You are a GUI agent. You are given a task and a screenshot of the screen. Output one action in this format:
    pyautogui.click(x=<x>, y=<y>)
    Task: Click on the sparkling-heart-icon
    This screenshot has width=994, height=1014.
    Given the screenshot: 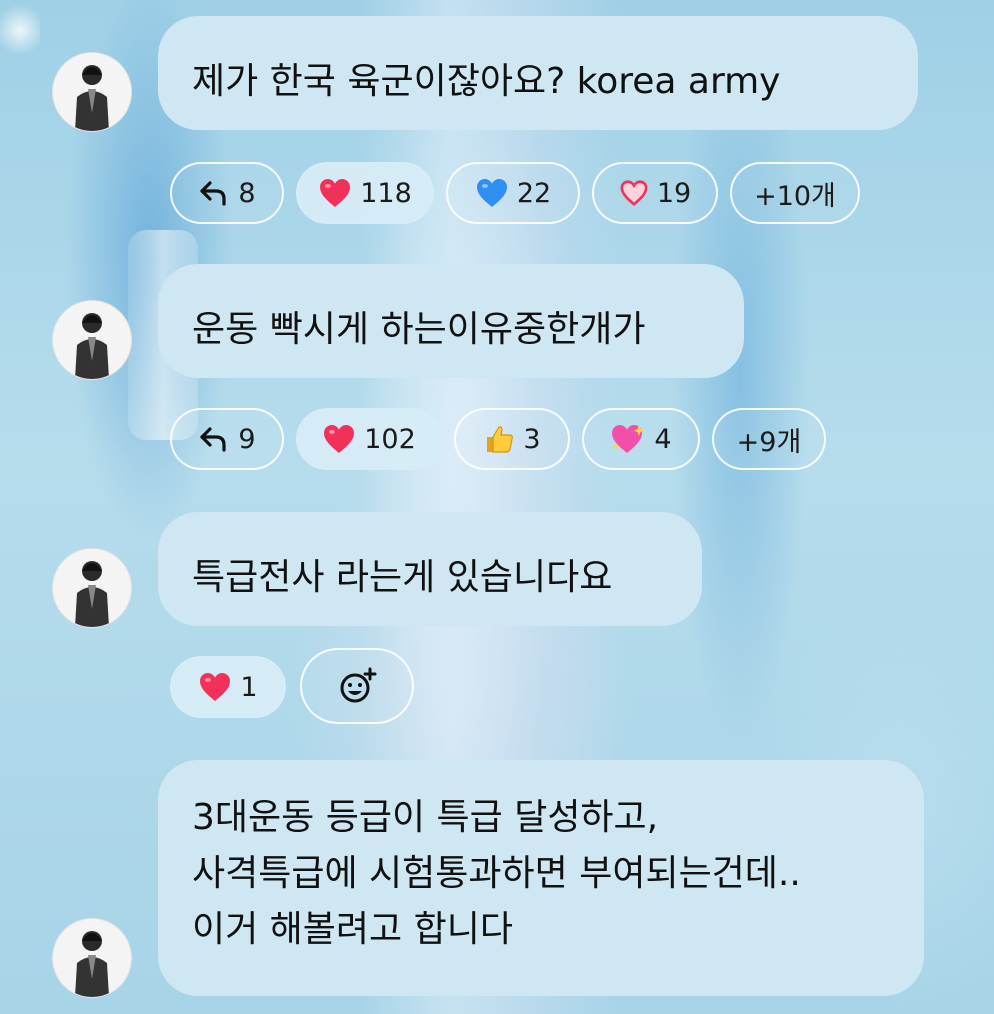 What is the action you would take?
    pyautogui.click(x=628, y=439)
    